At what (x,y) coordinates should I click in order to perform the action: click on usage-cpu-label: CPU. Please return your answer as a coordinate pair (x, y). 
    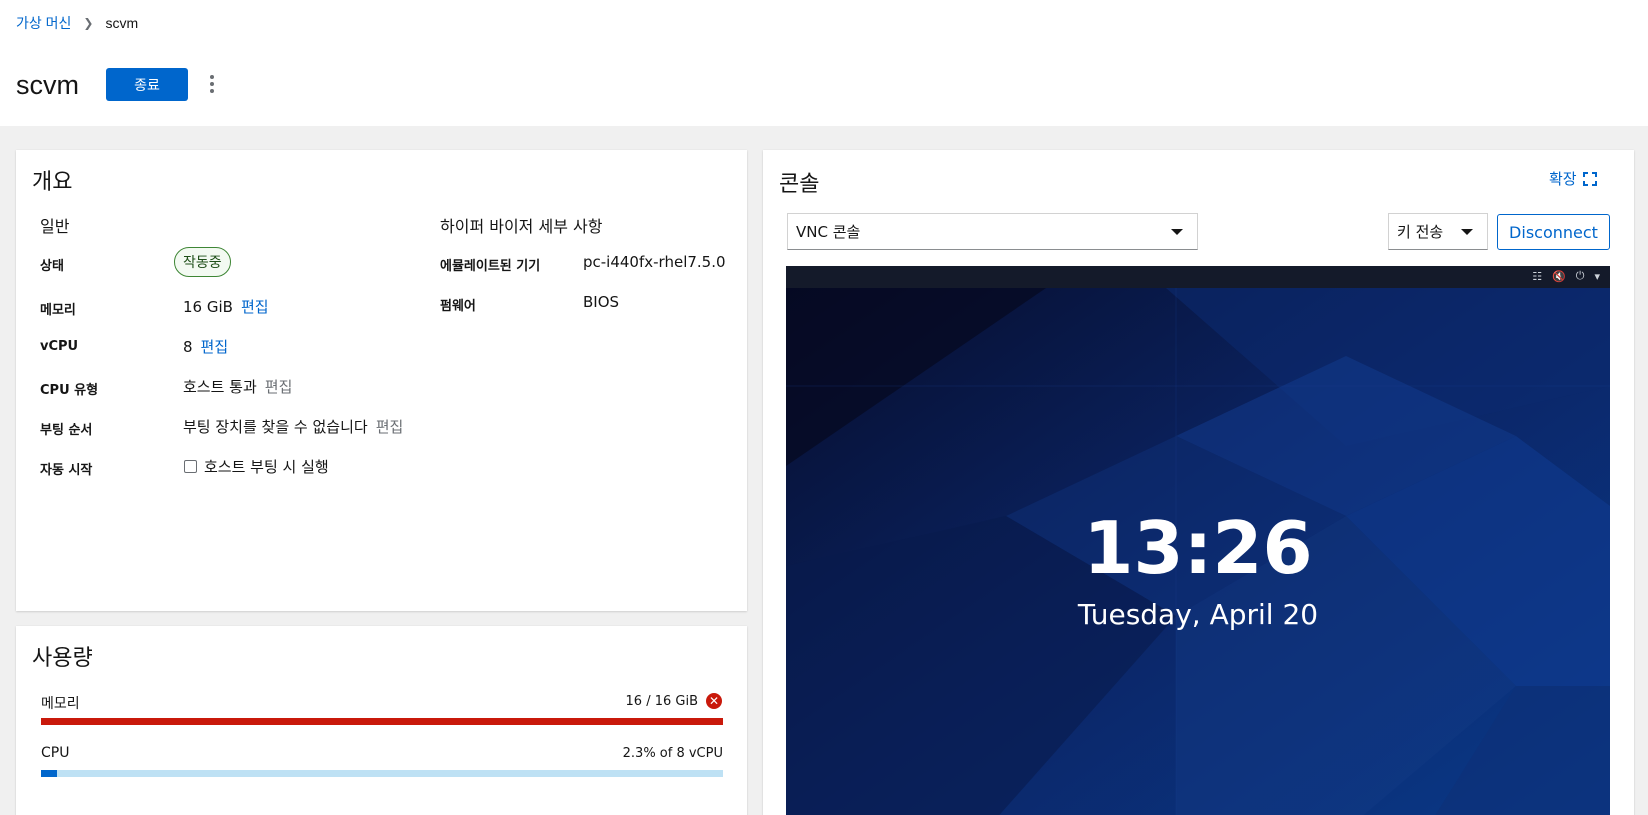
    Looking at the image, I should click on (55, 753).